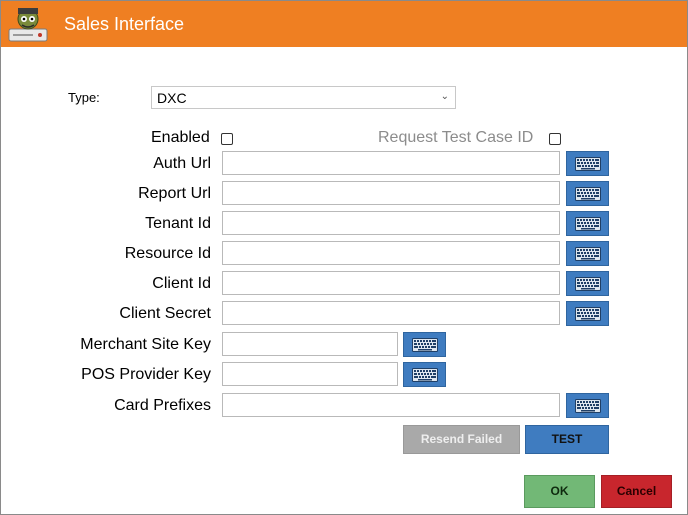  Describe the element at coordinates (424, 374) in the screenshot. I see `pos-provider-key-keyboard-button` at that location.